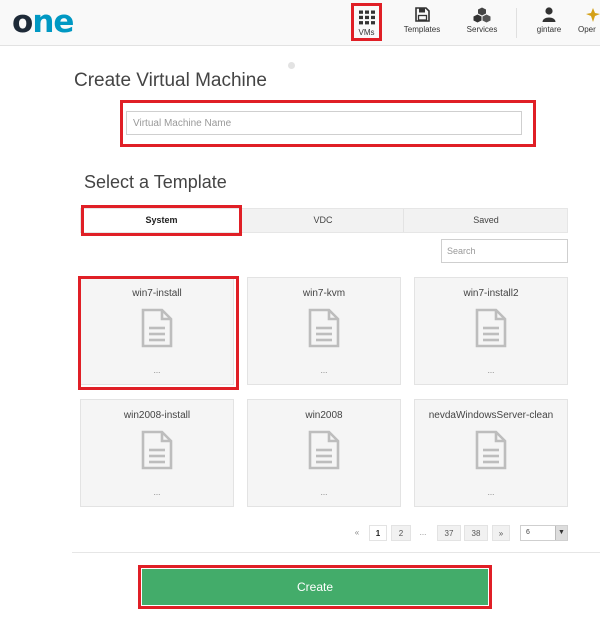 This screenshot has width=600, height=624. What do you see at coordinates (516, 23) in the screenshot?
I see `nav-separator` at bounding box center [516, 23].